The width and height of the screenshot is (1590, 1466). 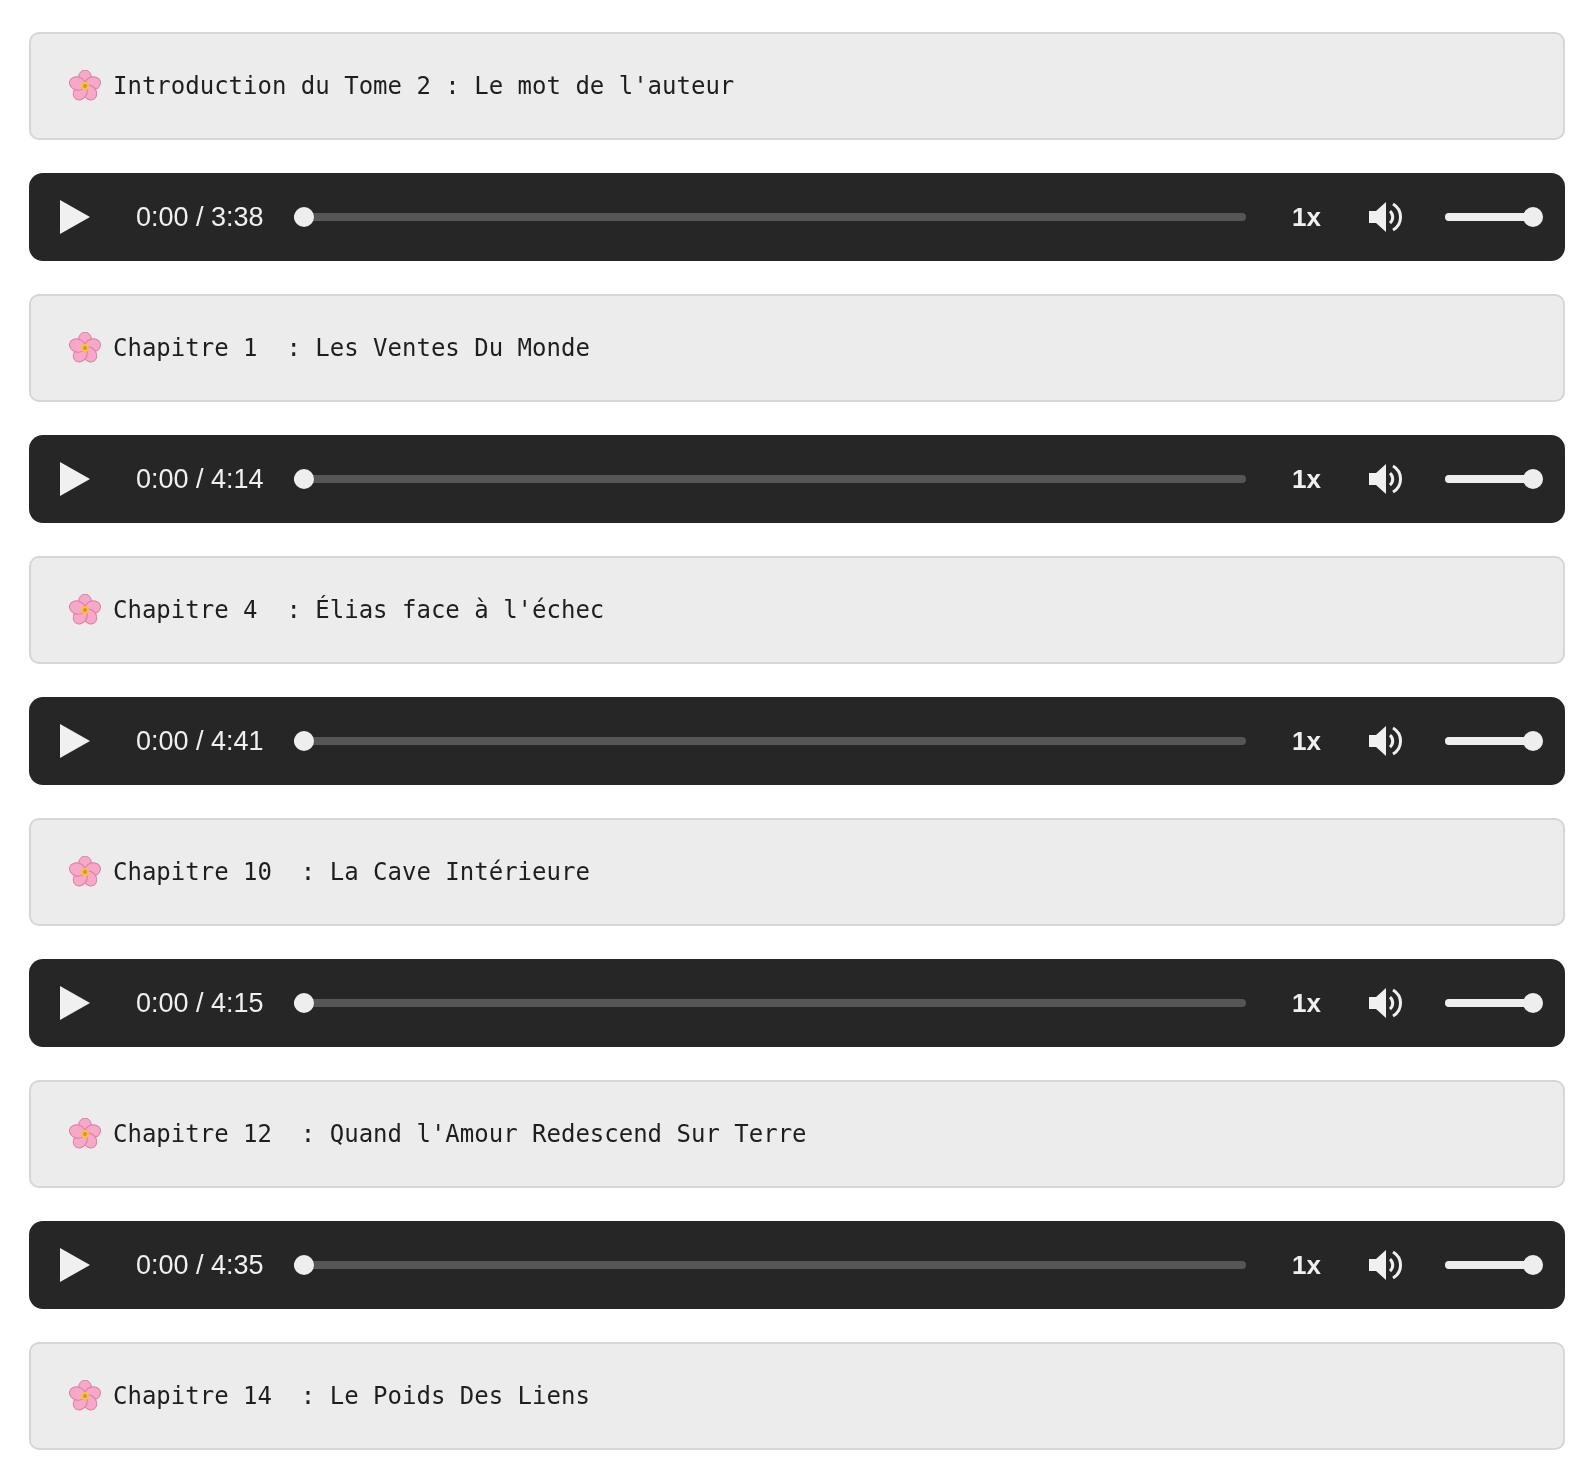 What do you see at coordinates (200, 741) in the screenshot?
I see `time-display: 0:00 / 4:41` at bounding box center [200, 741].